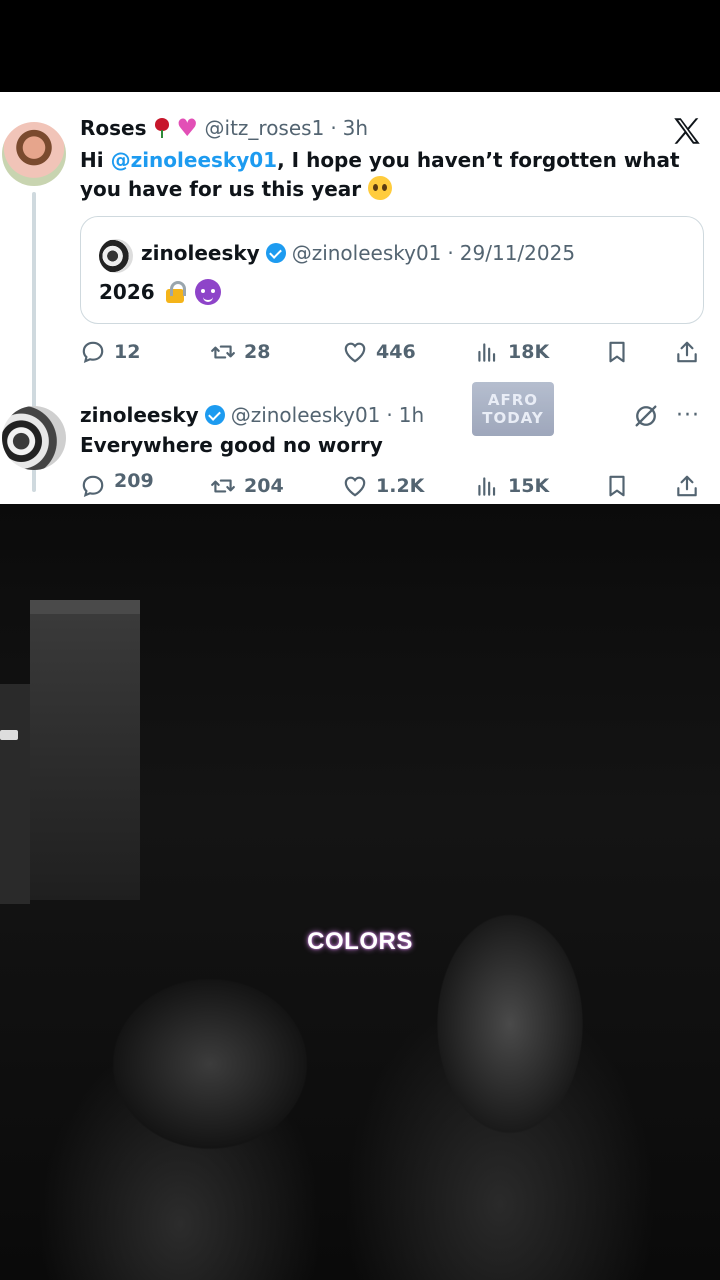 Image resolution: width=720 pixels, height=1280 pixels. Describe the element at coordinates (127, 292) in the screenshot. I see `quote-text-value: 2026` at that location.